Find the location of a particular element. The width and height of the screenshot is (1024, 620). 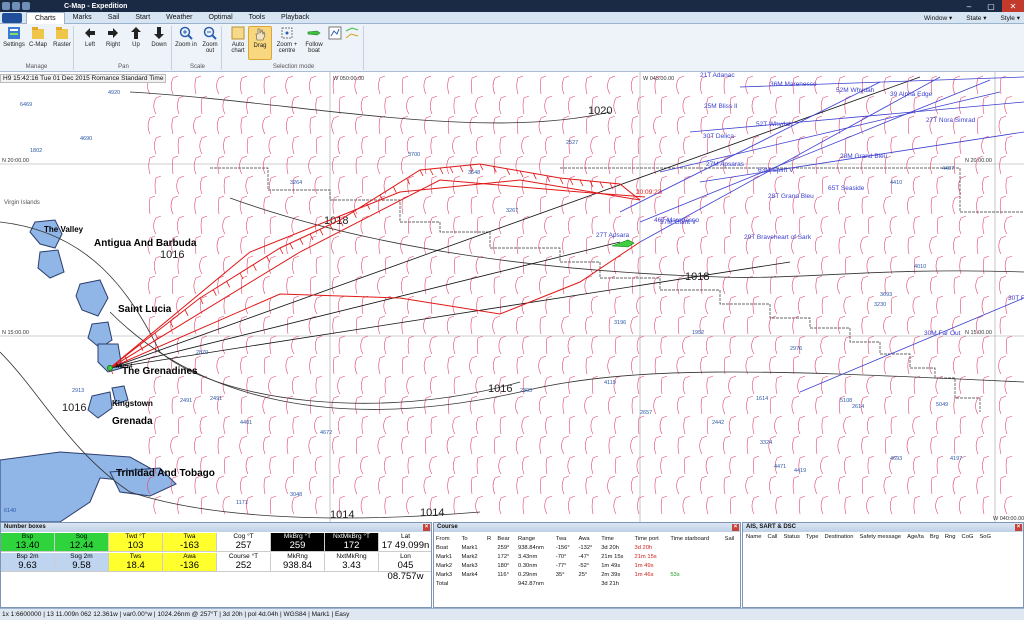

course-column-header: Twa is located at coordinates (565, 538).